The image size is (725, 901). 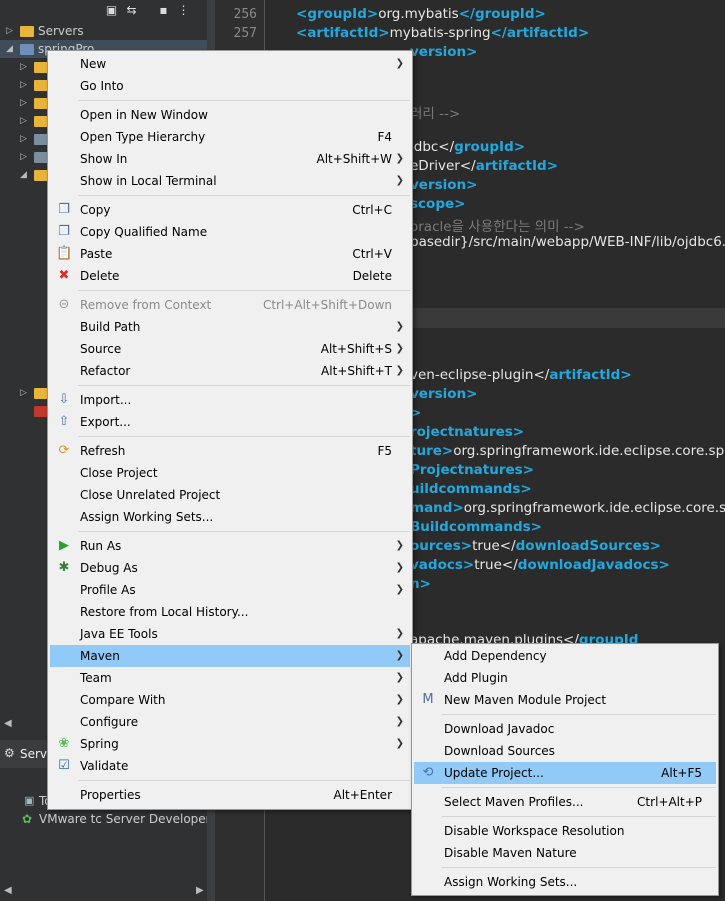 I want to click on menu-item-download-sources: Download Sources, so click(x=565, y=751).